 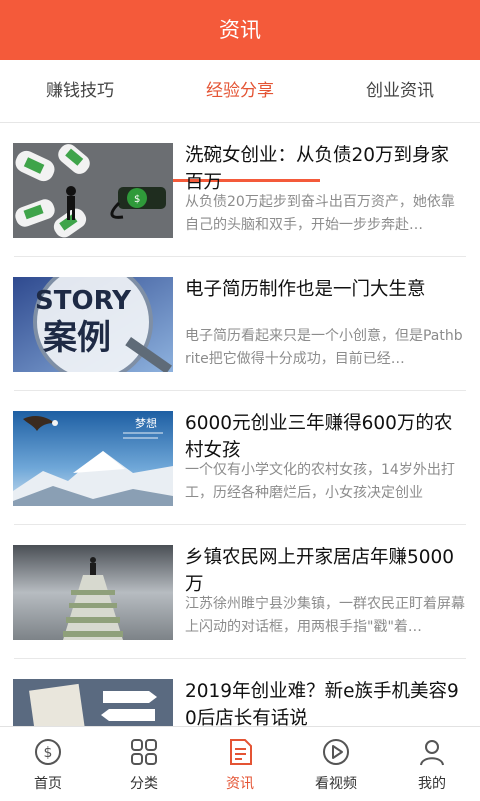 What do you see at coordinates (400, 91) in the screenshot?
I see `tab-startup-news: 创业资讯` at bounding box center [400, 91].